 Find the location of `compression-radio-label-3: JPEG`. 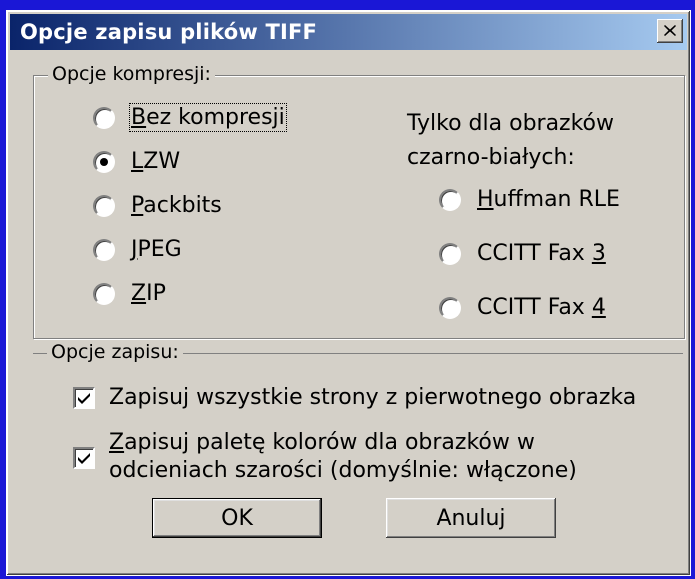

compression-radio-label-3: JPEG is located at coordinates (156, 249).